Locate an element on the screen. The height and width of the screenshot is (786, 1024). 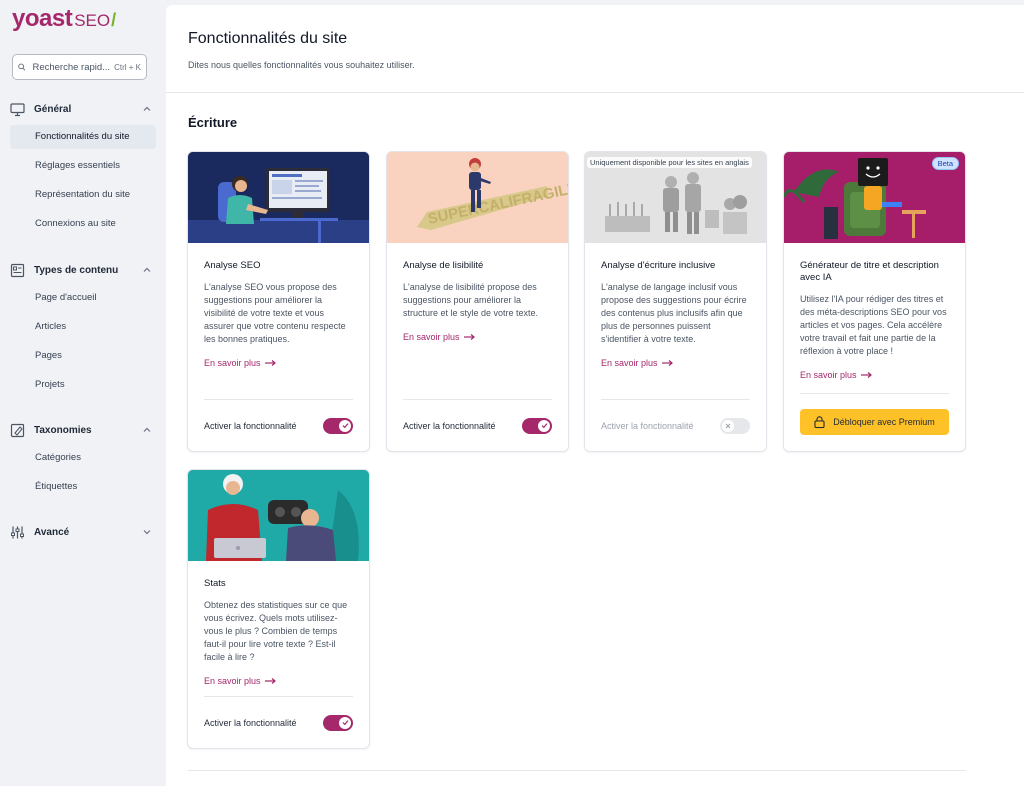
nav-group-content-types-items: Page d'accueil Articles Pages Projets is located at coordinates (83, 341).